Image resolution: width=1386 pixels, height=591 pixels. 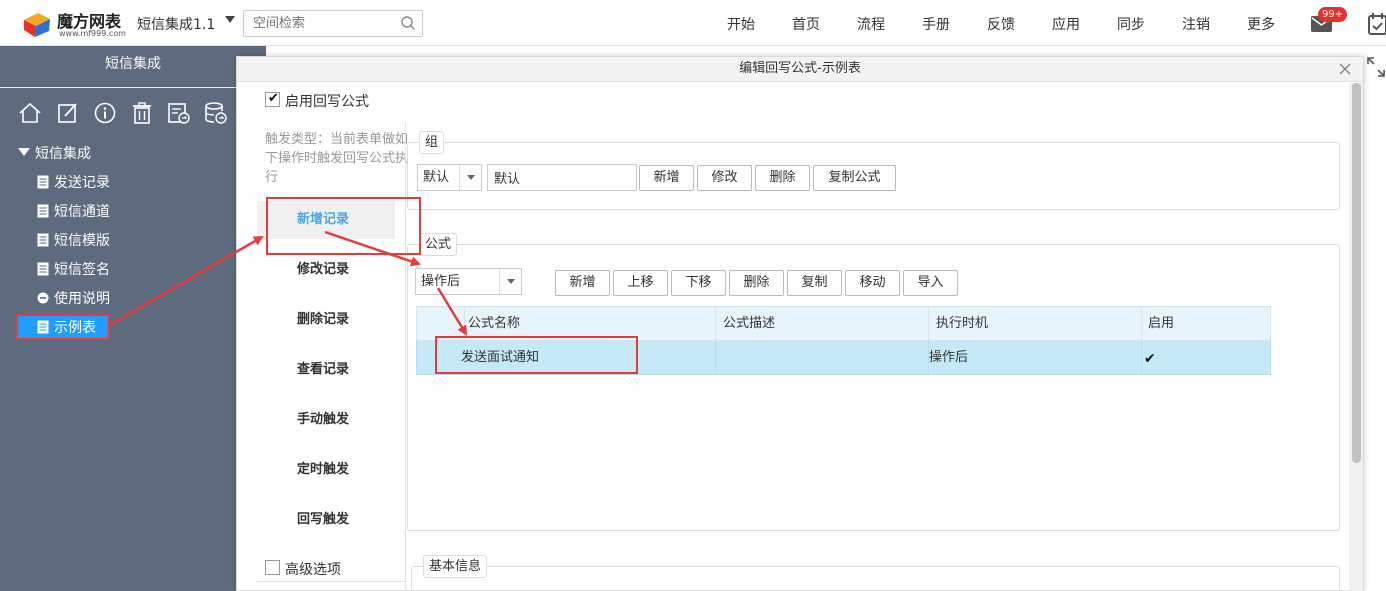 What do you see at coordinates (930, 283) in the screenshot?
I see `formula-import-button: 导入` at bounding box center [930, 283].